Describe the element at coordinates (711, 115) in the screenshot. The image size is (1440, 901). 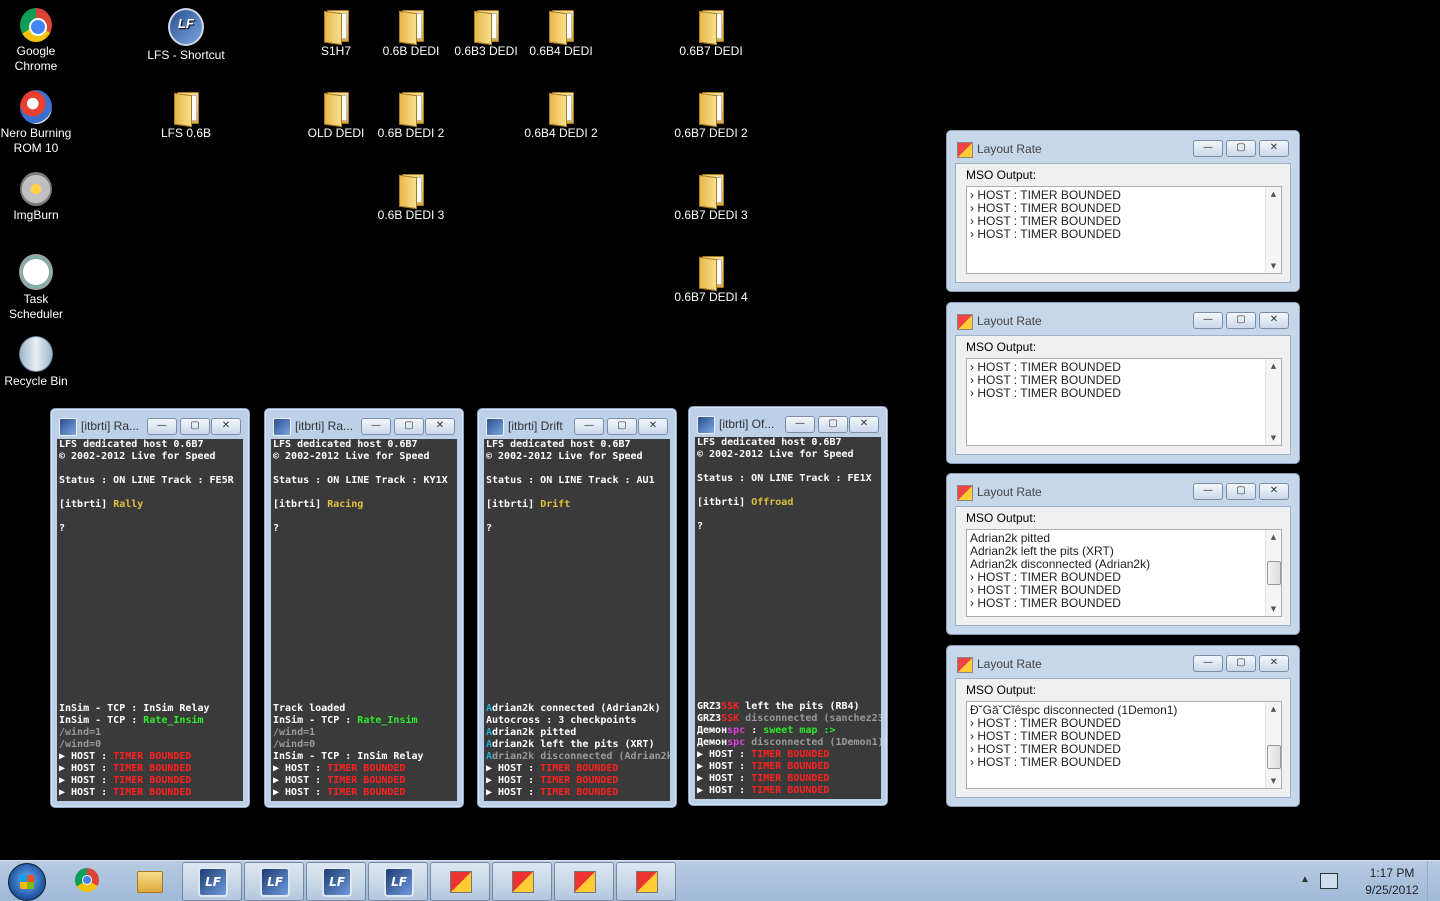
I see `desktop-icon-0-6b7-dedi-2: 0.6B7 DEDI 2` at that location.